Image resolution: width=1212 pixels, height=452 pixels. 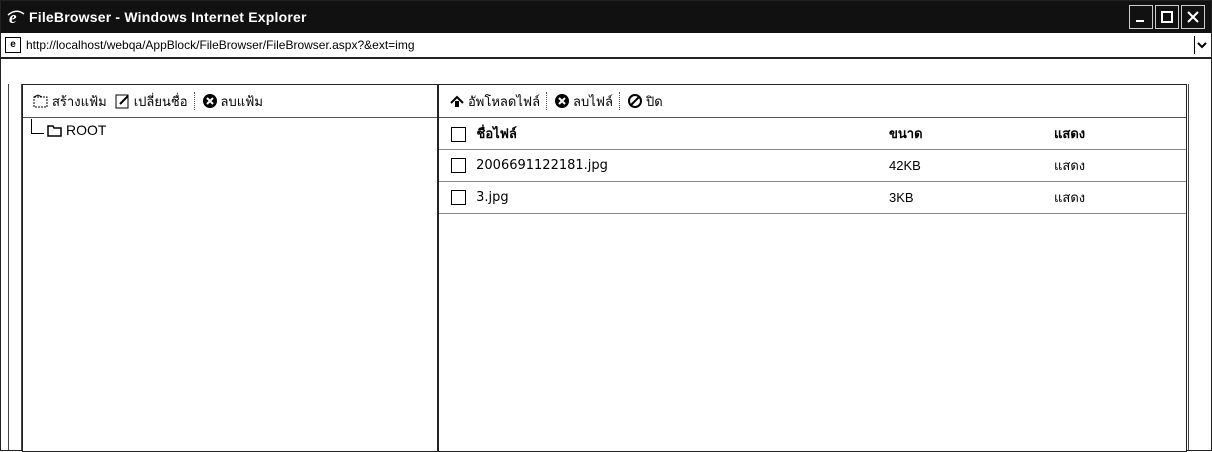 What do you see at coordinates (458, 134) in the screenshot?
I see `select-all-checkbox` at bounding box center [458, 134].